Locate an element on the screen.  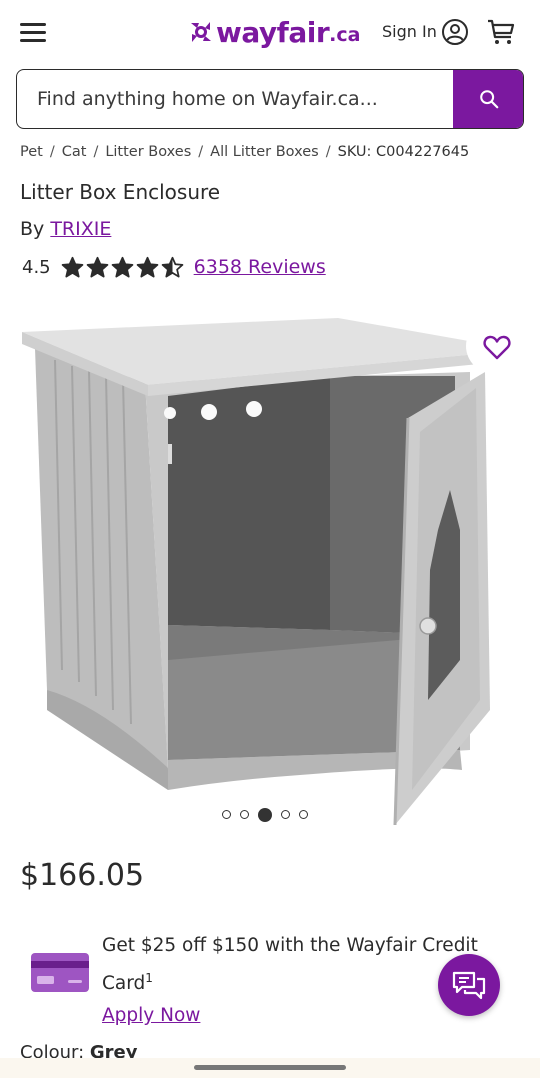
search-input is located at coordinates (235, 98).